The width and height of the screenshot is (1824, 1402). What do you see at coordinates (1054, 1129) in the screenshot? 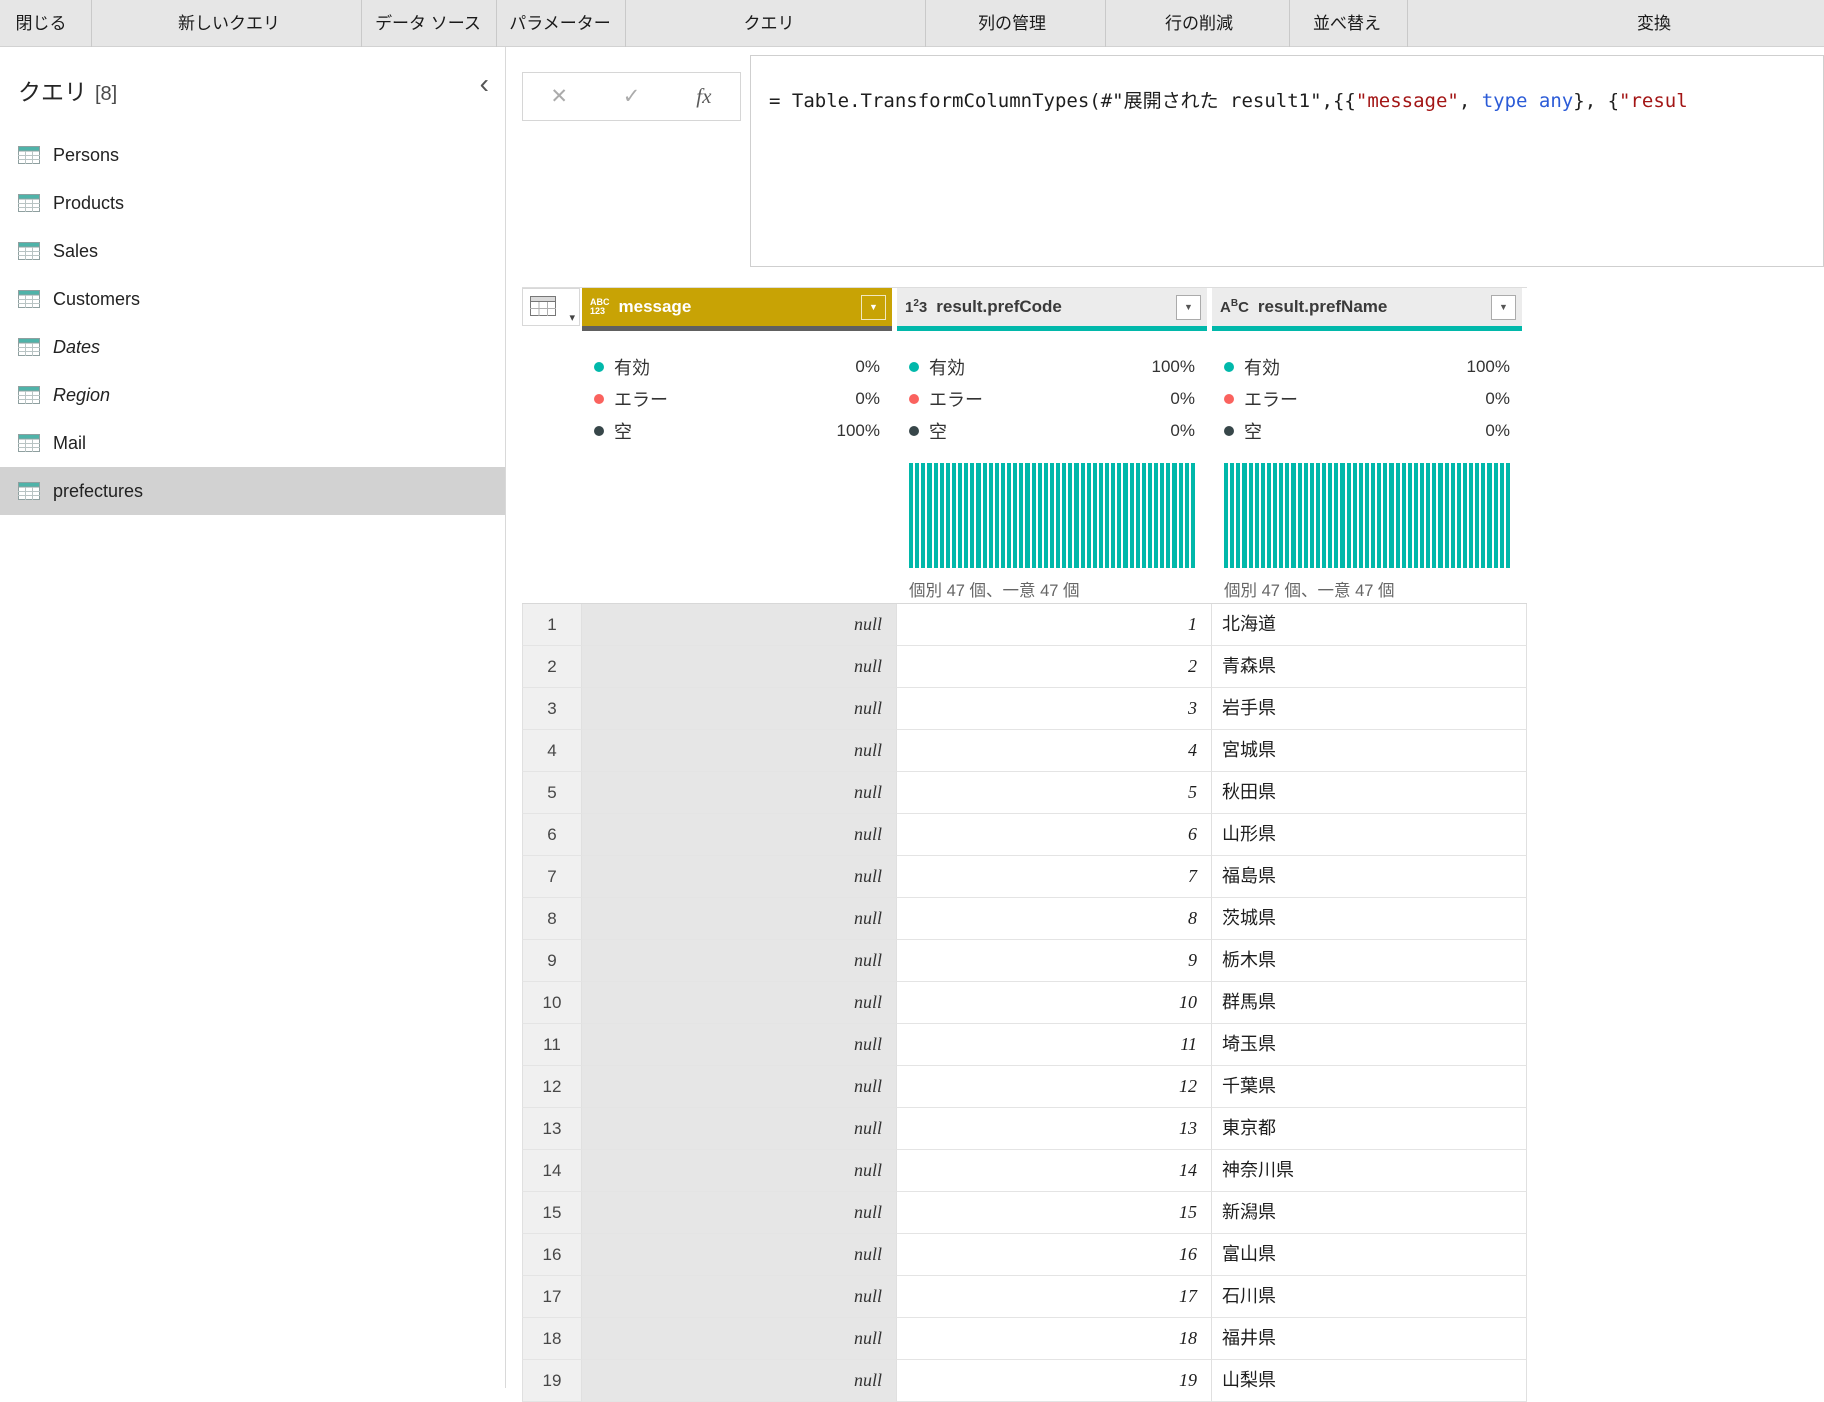
I see `cell-prefcode: 13` at bounding box center [1054, 1129].